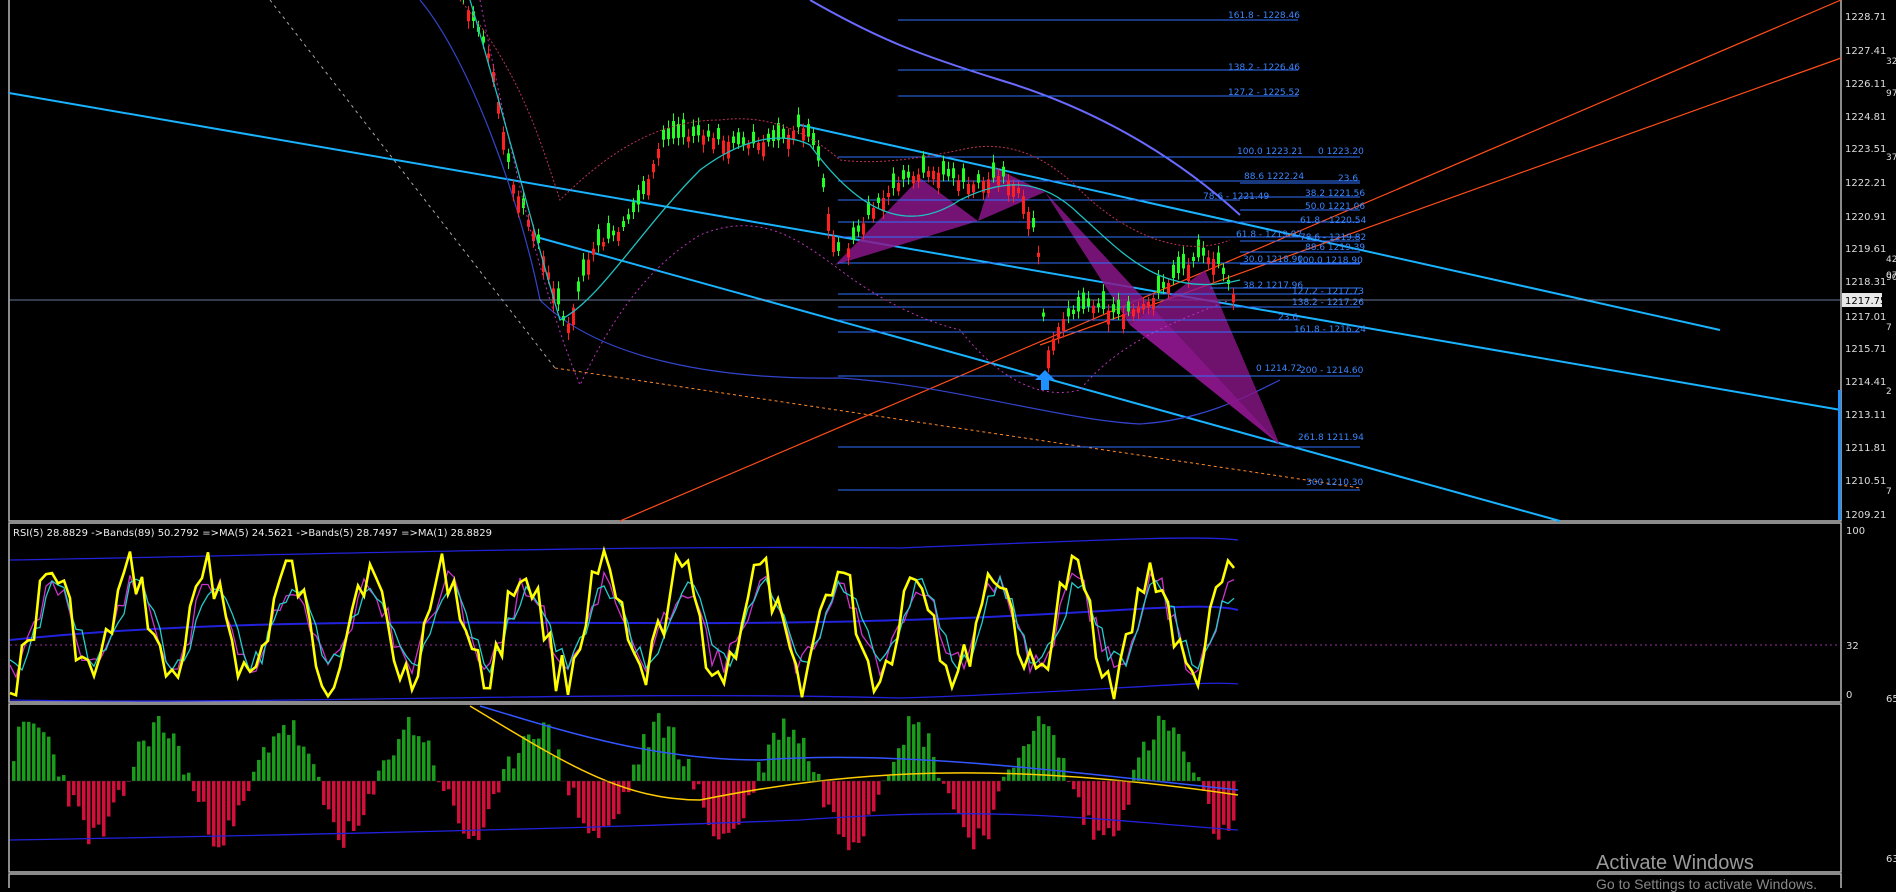 The image size is (1896, 892). Describe the element at coordinates (1269, 235) in the screenshot. I see `fib-level-label: 61.8 - 1219.97` at that location.